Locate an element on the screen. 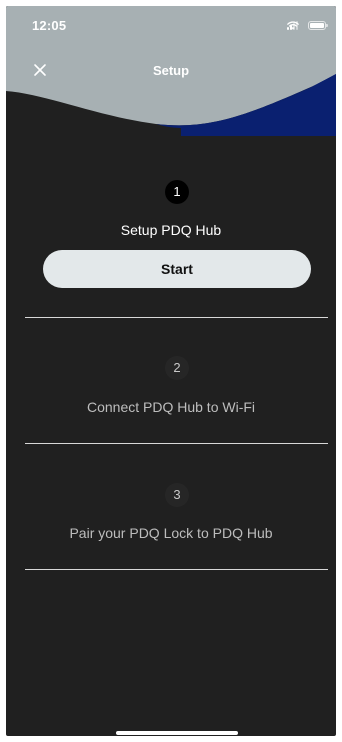 The height and width of the screenshot is (742, 342). battery-icon is located at coordinates (318, 25).